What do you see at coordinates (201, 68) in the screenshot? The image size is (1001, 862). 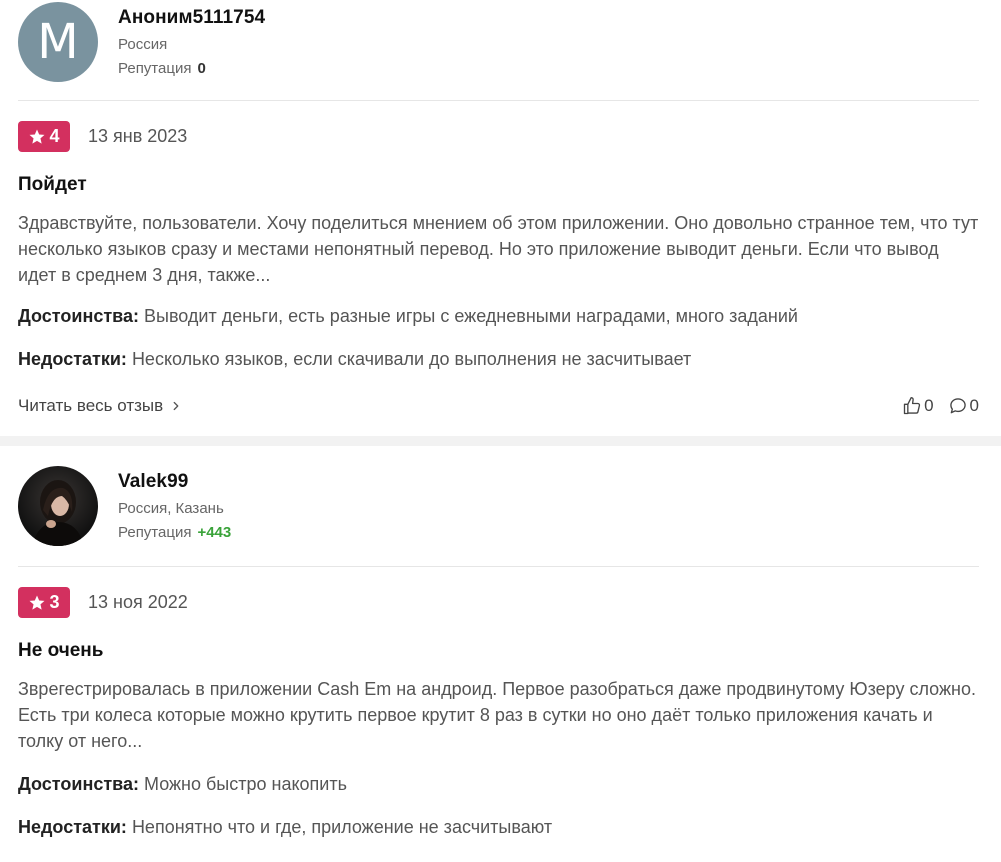 I see `reputation-value: 0` at bounding box center [201, 68].